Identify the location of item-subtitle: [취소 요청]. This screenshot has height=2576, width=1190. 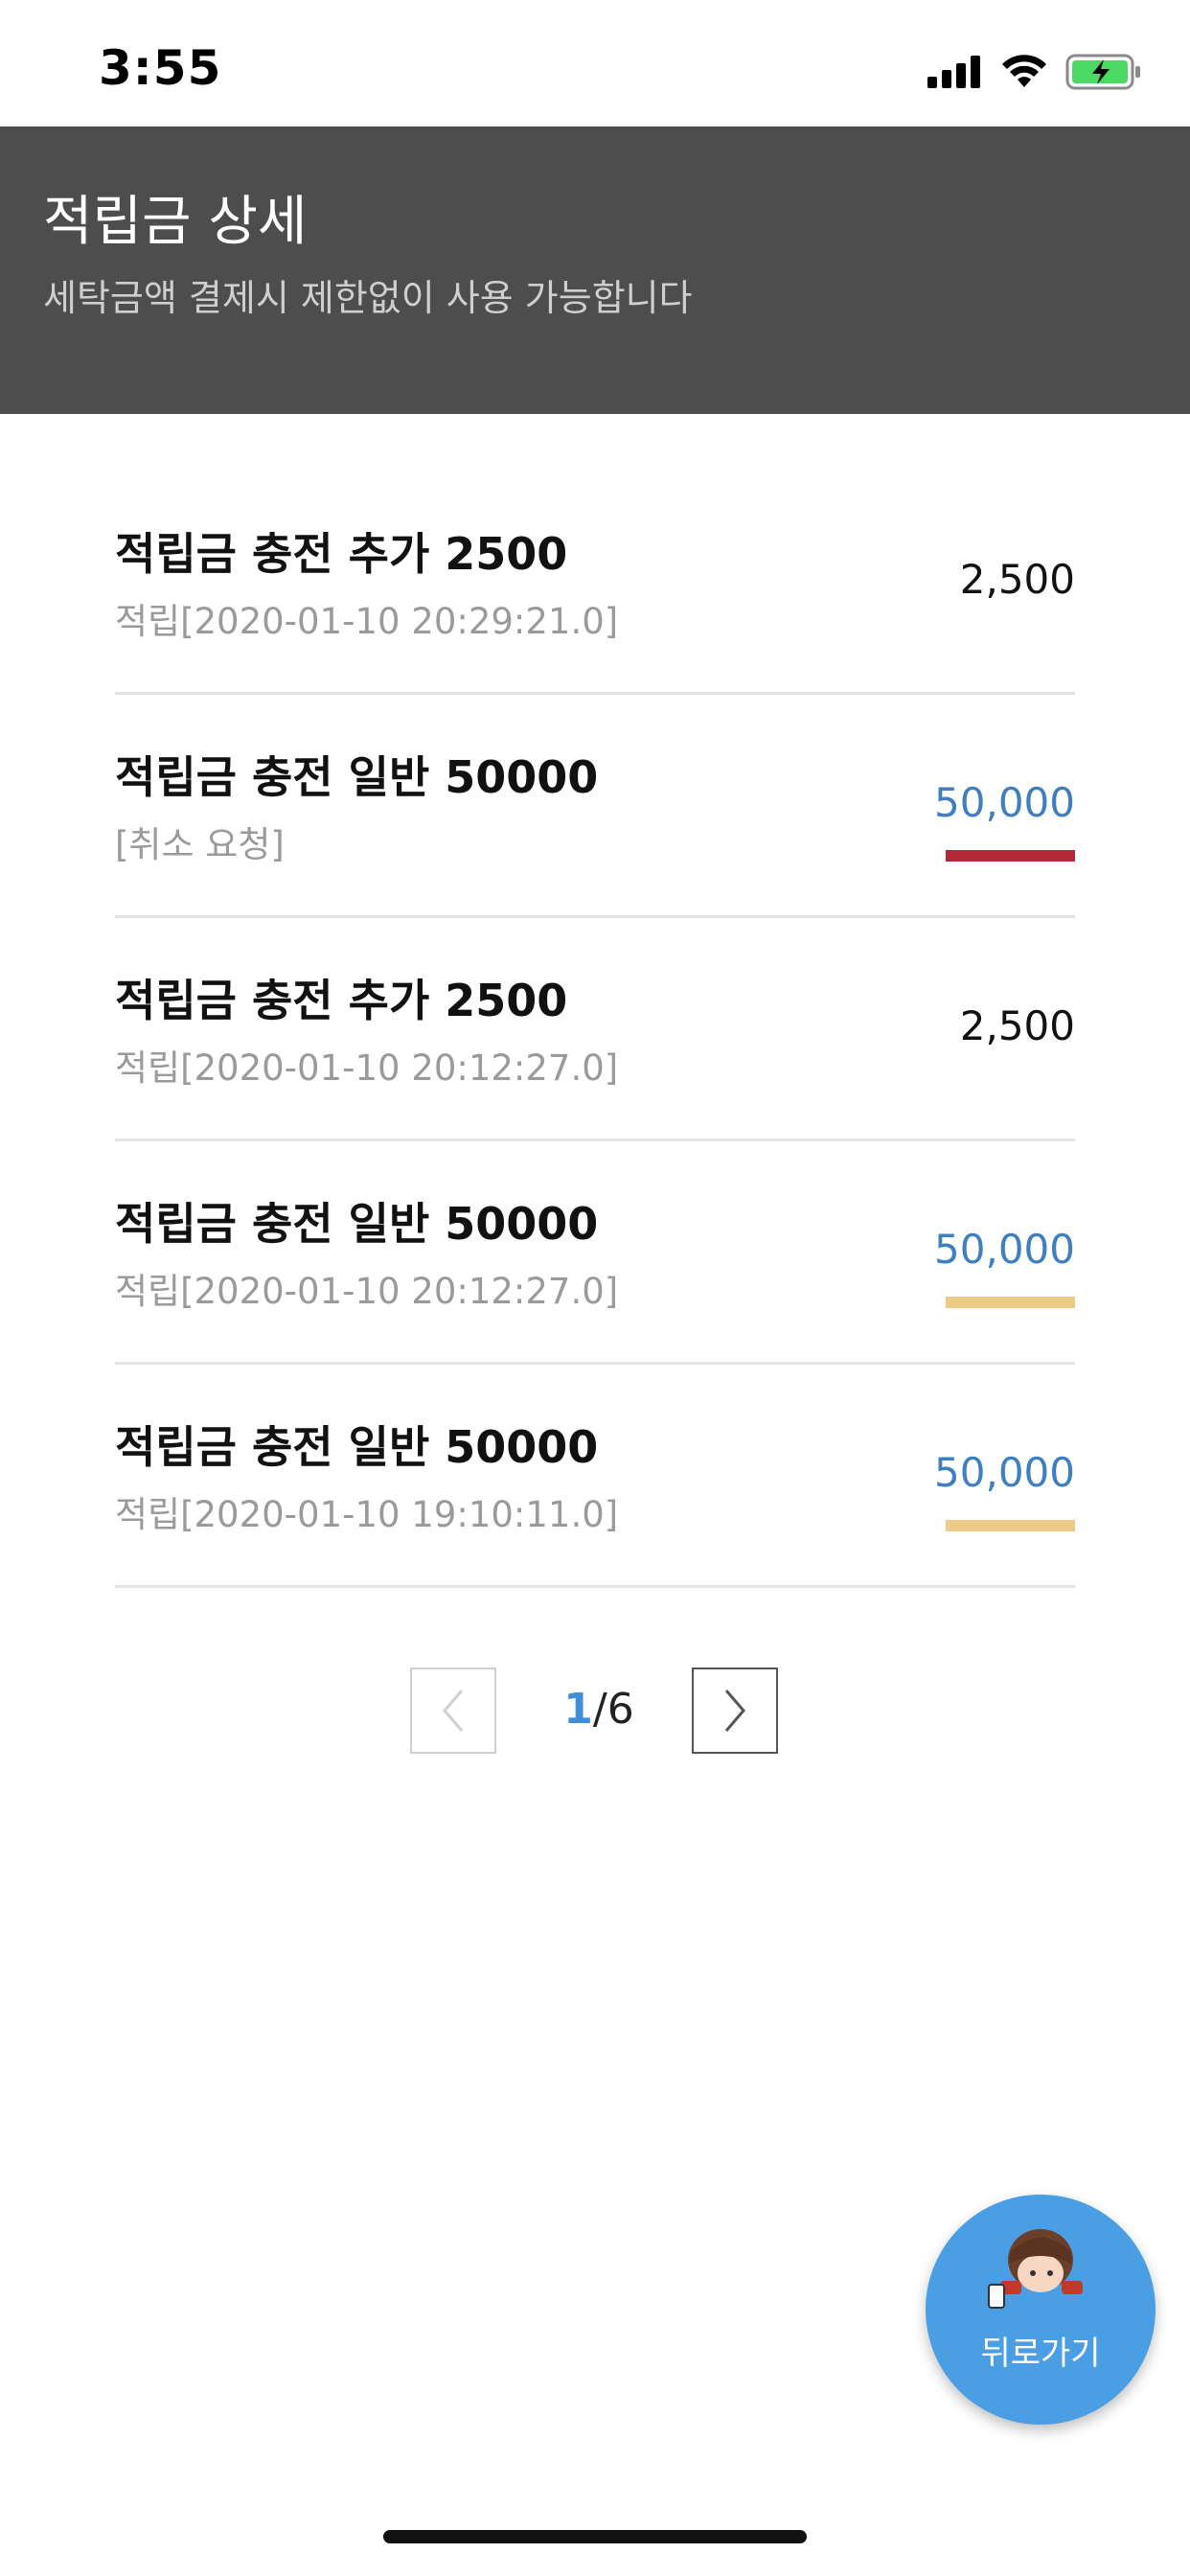
(200, 844).